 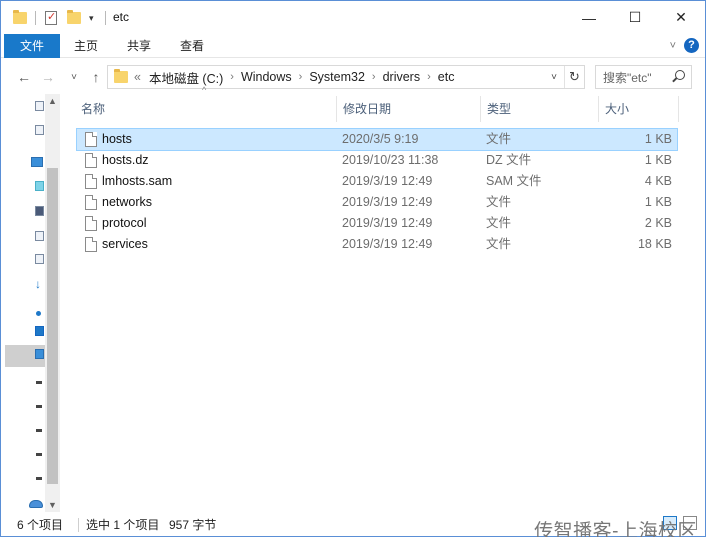 I want to click on breadcrumb-item-windows: Windows, so click(x=266, y=77).